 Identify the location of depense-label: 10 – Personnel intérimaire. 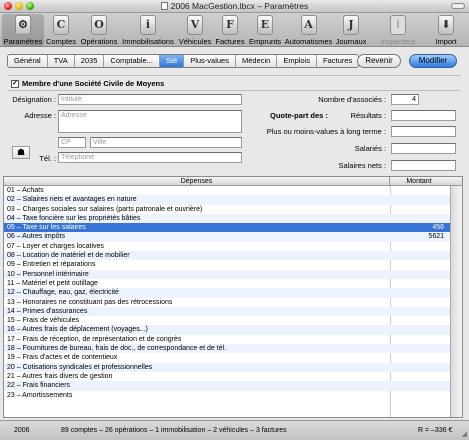
(48, 274).